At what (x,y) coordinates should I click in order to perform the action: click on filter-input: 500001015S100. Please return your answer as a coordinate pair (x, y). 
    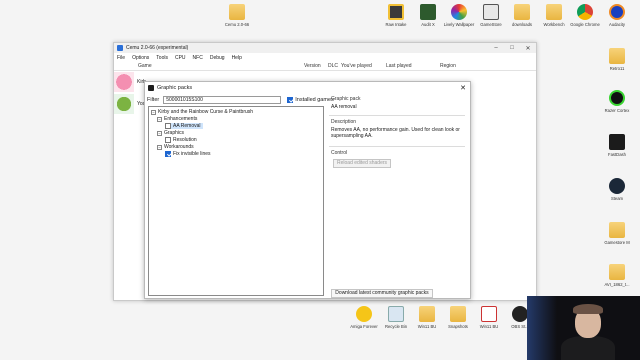
    Looking at the image, I should click on (222, 100).